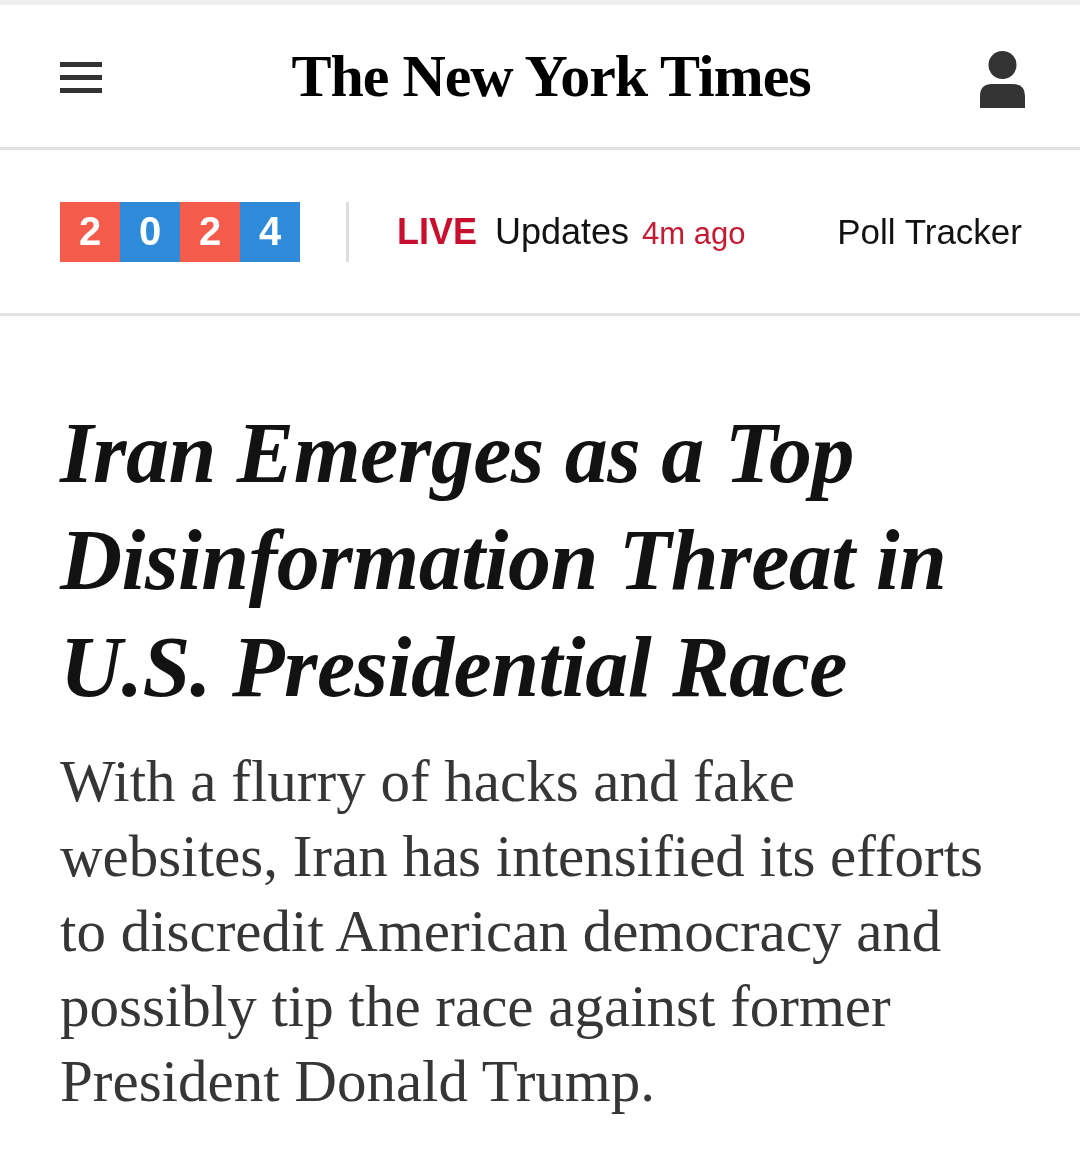  Describe the element at coordinates (270, 231) in the screenshot. I see `year-digit-tile: 4` at that location.